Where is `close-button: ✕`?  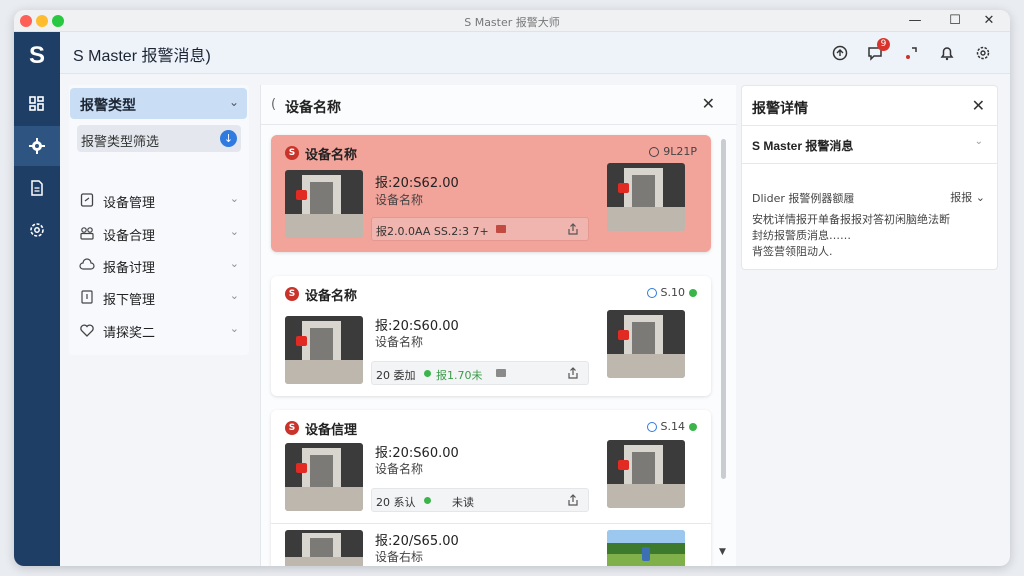 close-button: ✕ is located at coordinates (989, 21).